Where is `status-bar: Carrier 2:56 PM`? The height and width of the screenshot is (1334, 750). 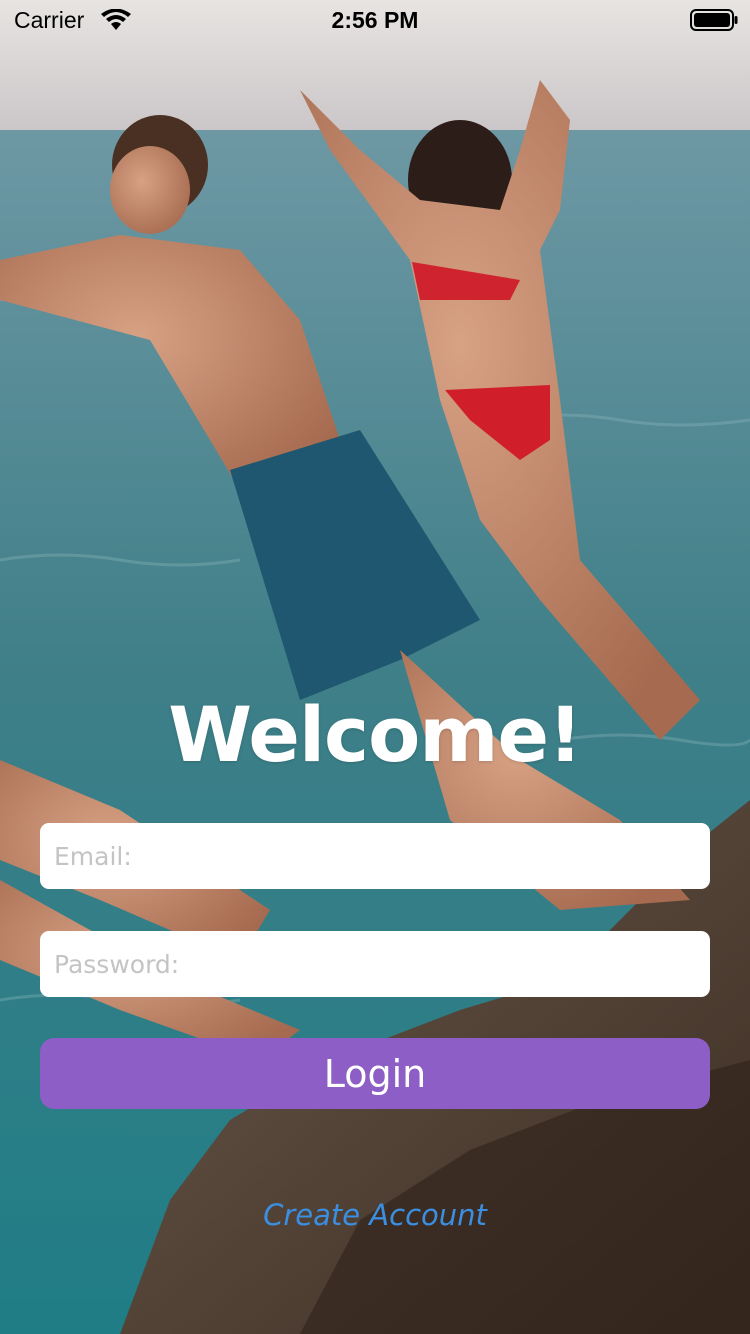 status-bar: Carrier 2:56 PM is located at coordinates (375, 20).